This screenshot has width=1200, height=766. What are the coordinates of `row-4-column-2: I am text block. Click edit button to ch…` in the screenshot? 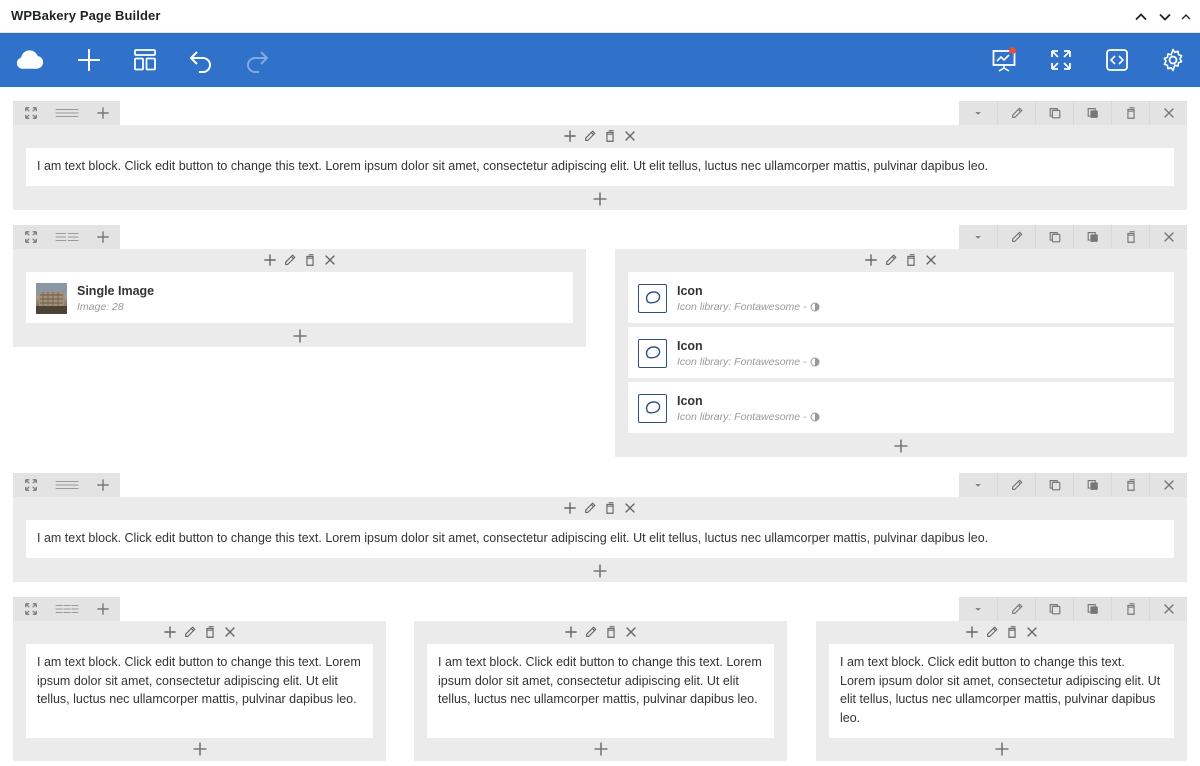 It's located at (600, 691).